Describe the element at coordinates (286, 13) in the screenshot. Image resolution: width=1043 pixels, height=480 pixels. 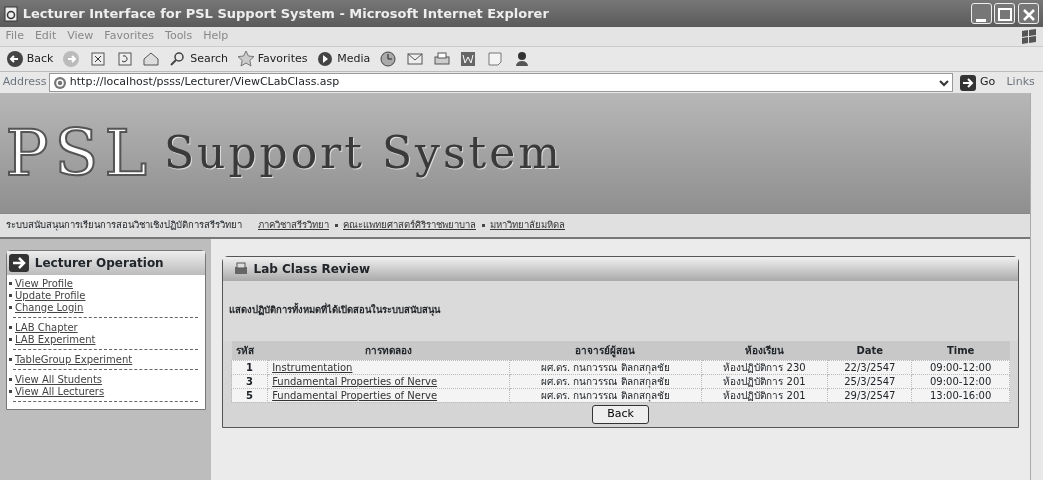
I see `window-title: Lecturer Interface for PSL Support System - Microsoft Internet Explorer` at that location.